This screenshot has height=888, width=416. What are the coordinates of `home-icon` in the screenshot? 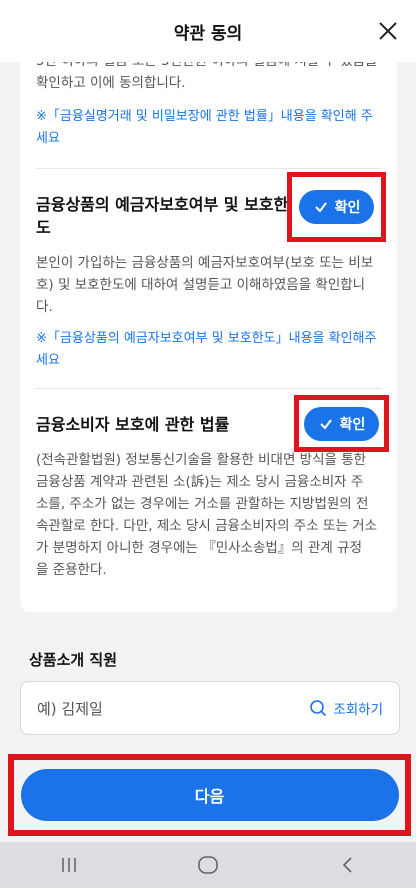 It's located at (208, 865).